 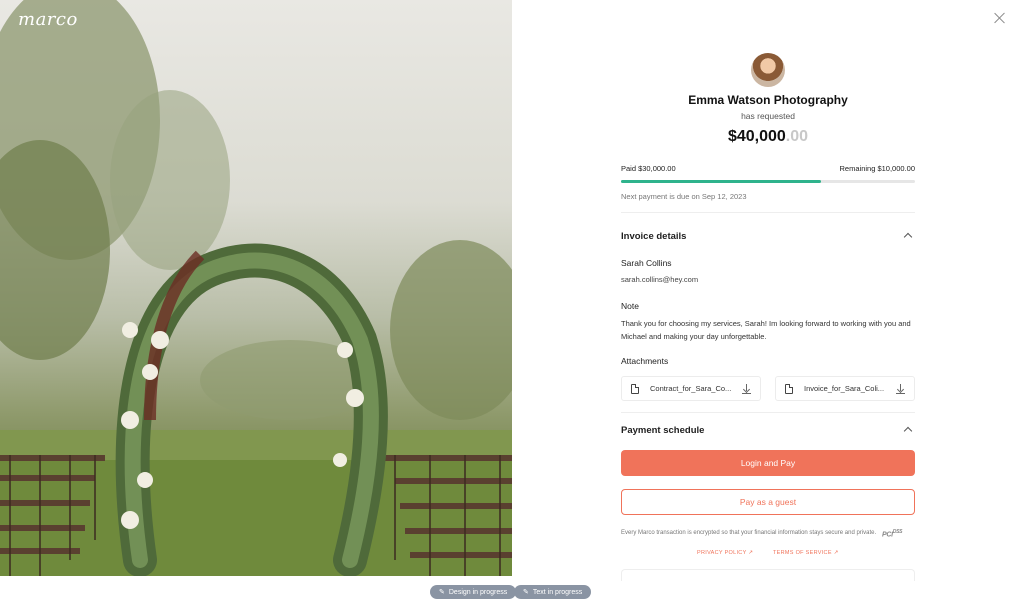 What do you see at coordinates (768, 575) in the screenshot?
I see `next-card-edge` at bounding box center [768, 575].